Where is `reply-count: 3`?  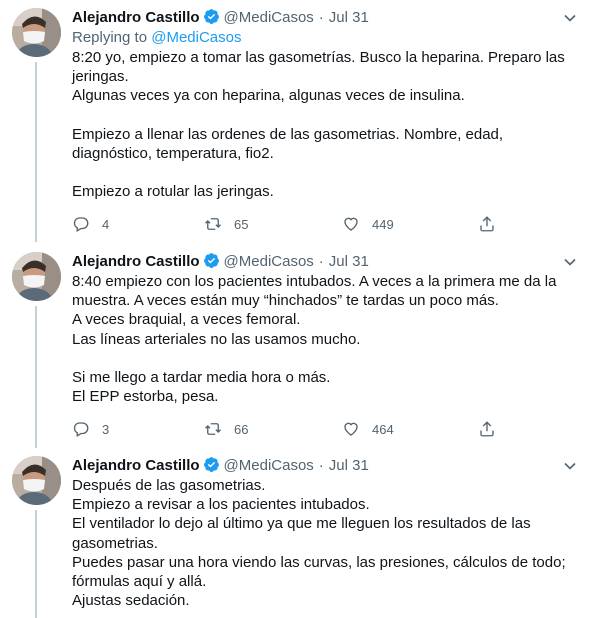 reply-count: 3 is located at coordinates (106, 429).